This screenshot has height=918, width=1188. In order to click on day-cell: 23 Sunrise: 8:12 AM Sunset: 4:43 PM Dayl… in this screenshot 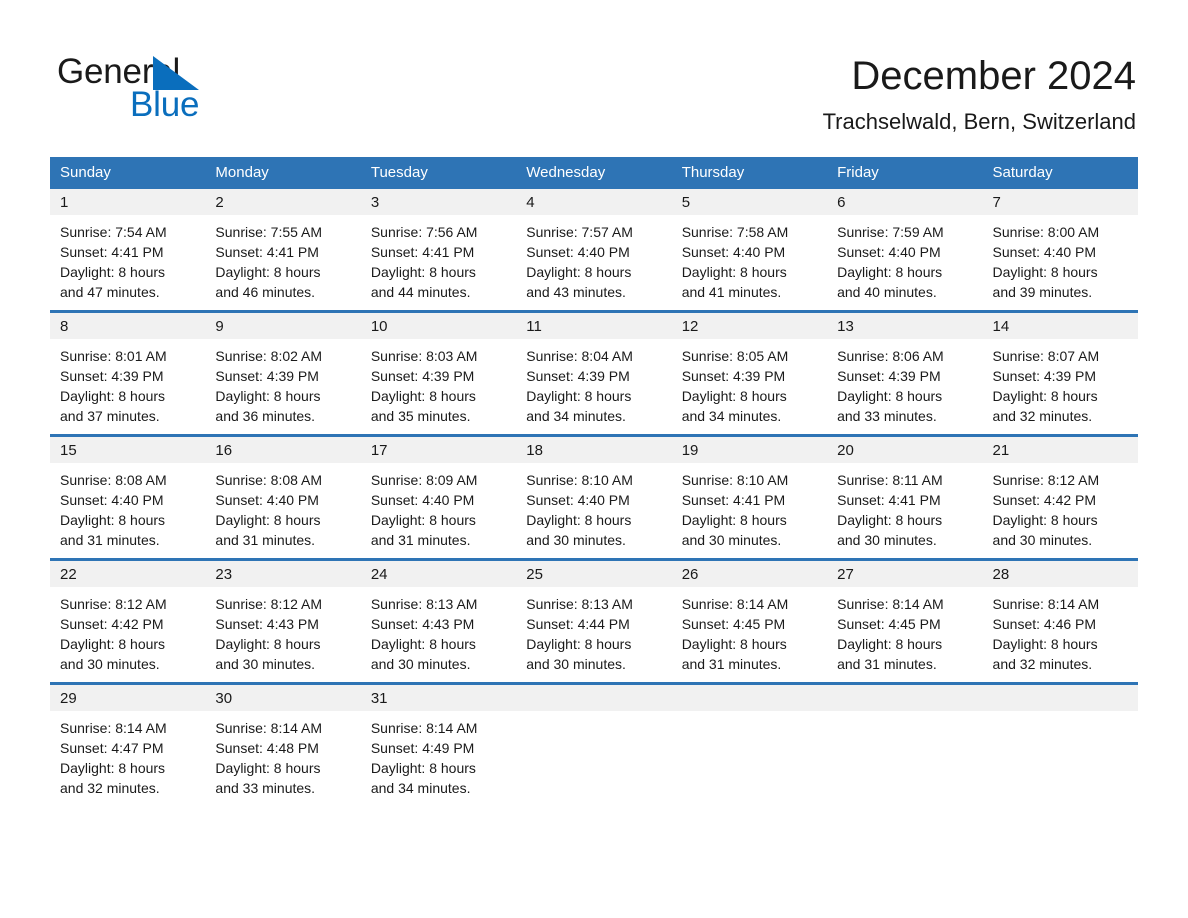, I will do `click(283, 621)`.